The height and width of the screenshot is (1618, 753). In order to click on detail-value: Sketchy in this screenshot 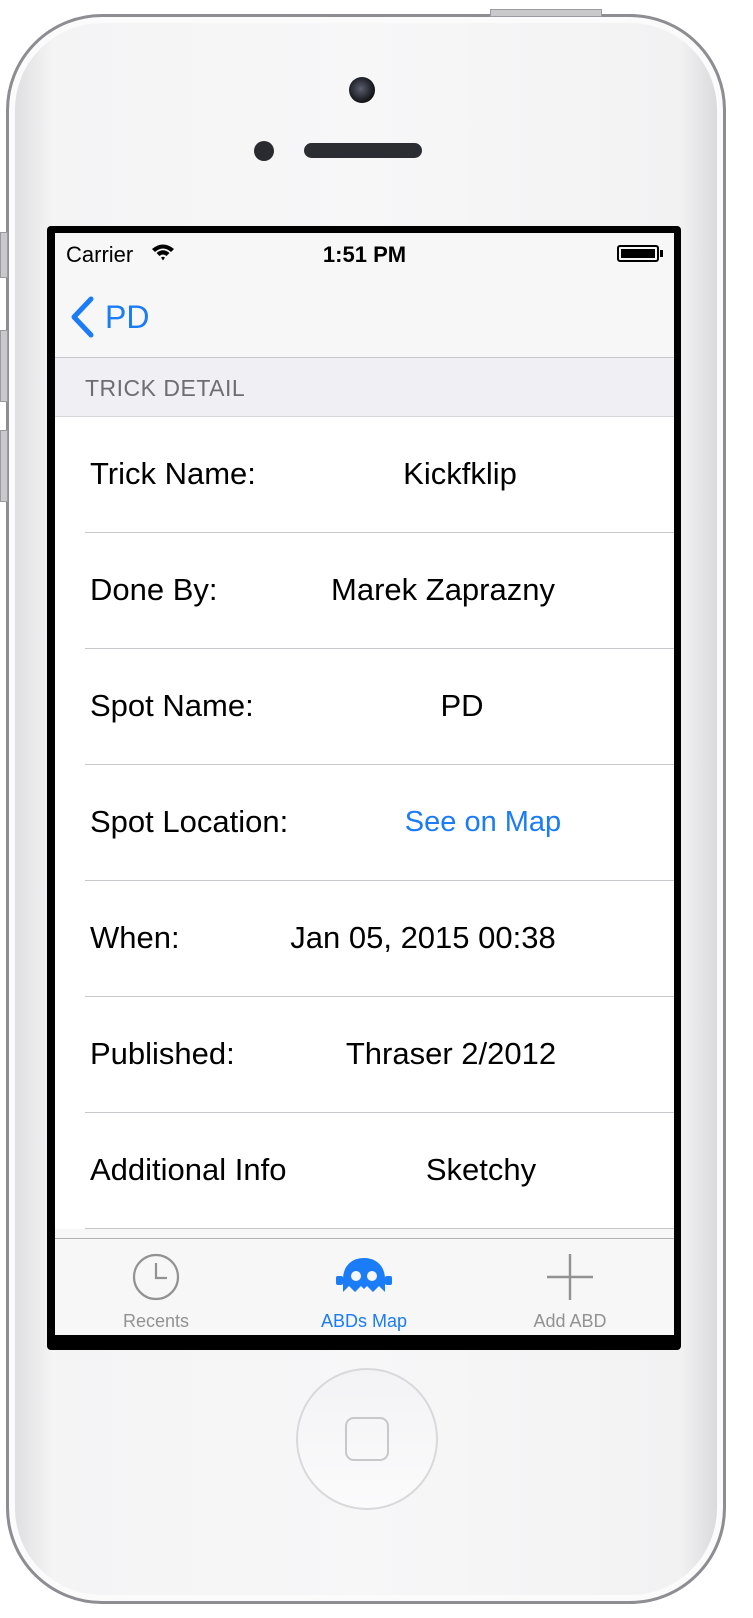, I will do `click(481, 1169)`.